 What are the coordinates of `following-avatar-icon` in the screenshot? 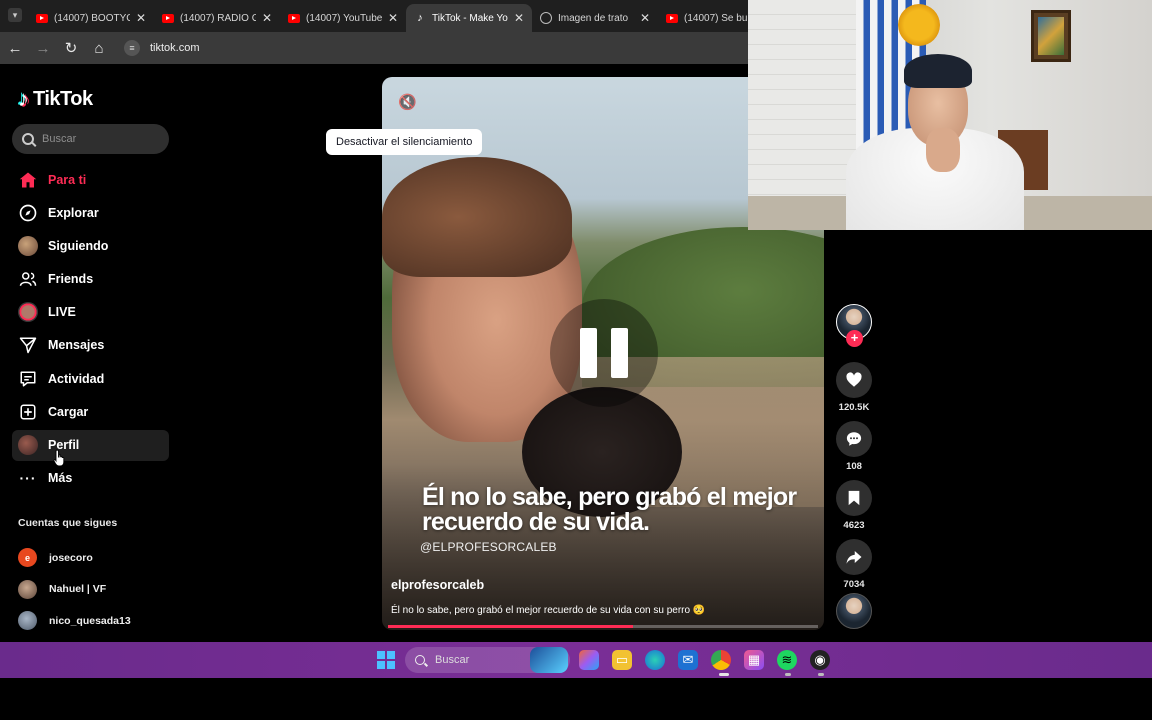 It's located at (28, 245).